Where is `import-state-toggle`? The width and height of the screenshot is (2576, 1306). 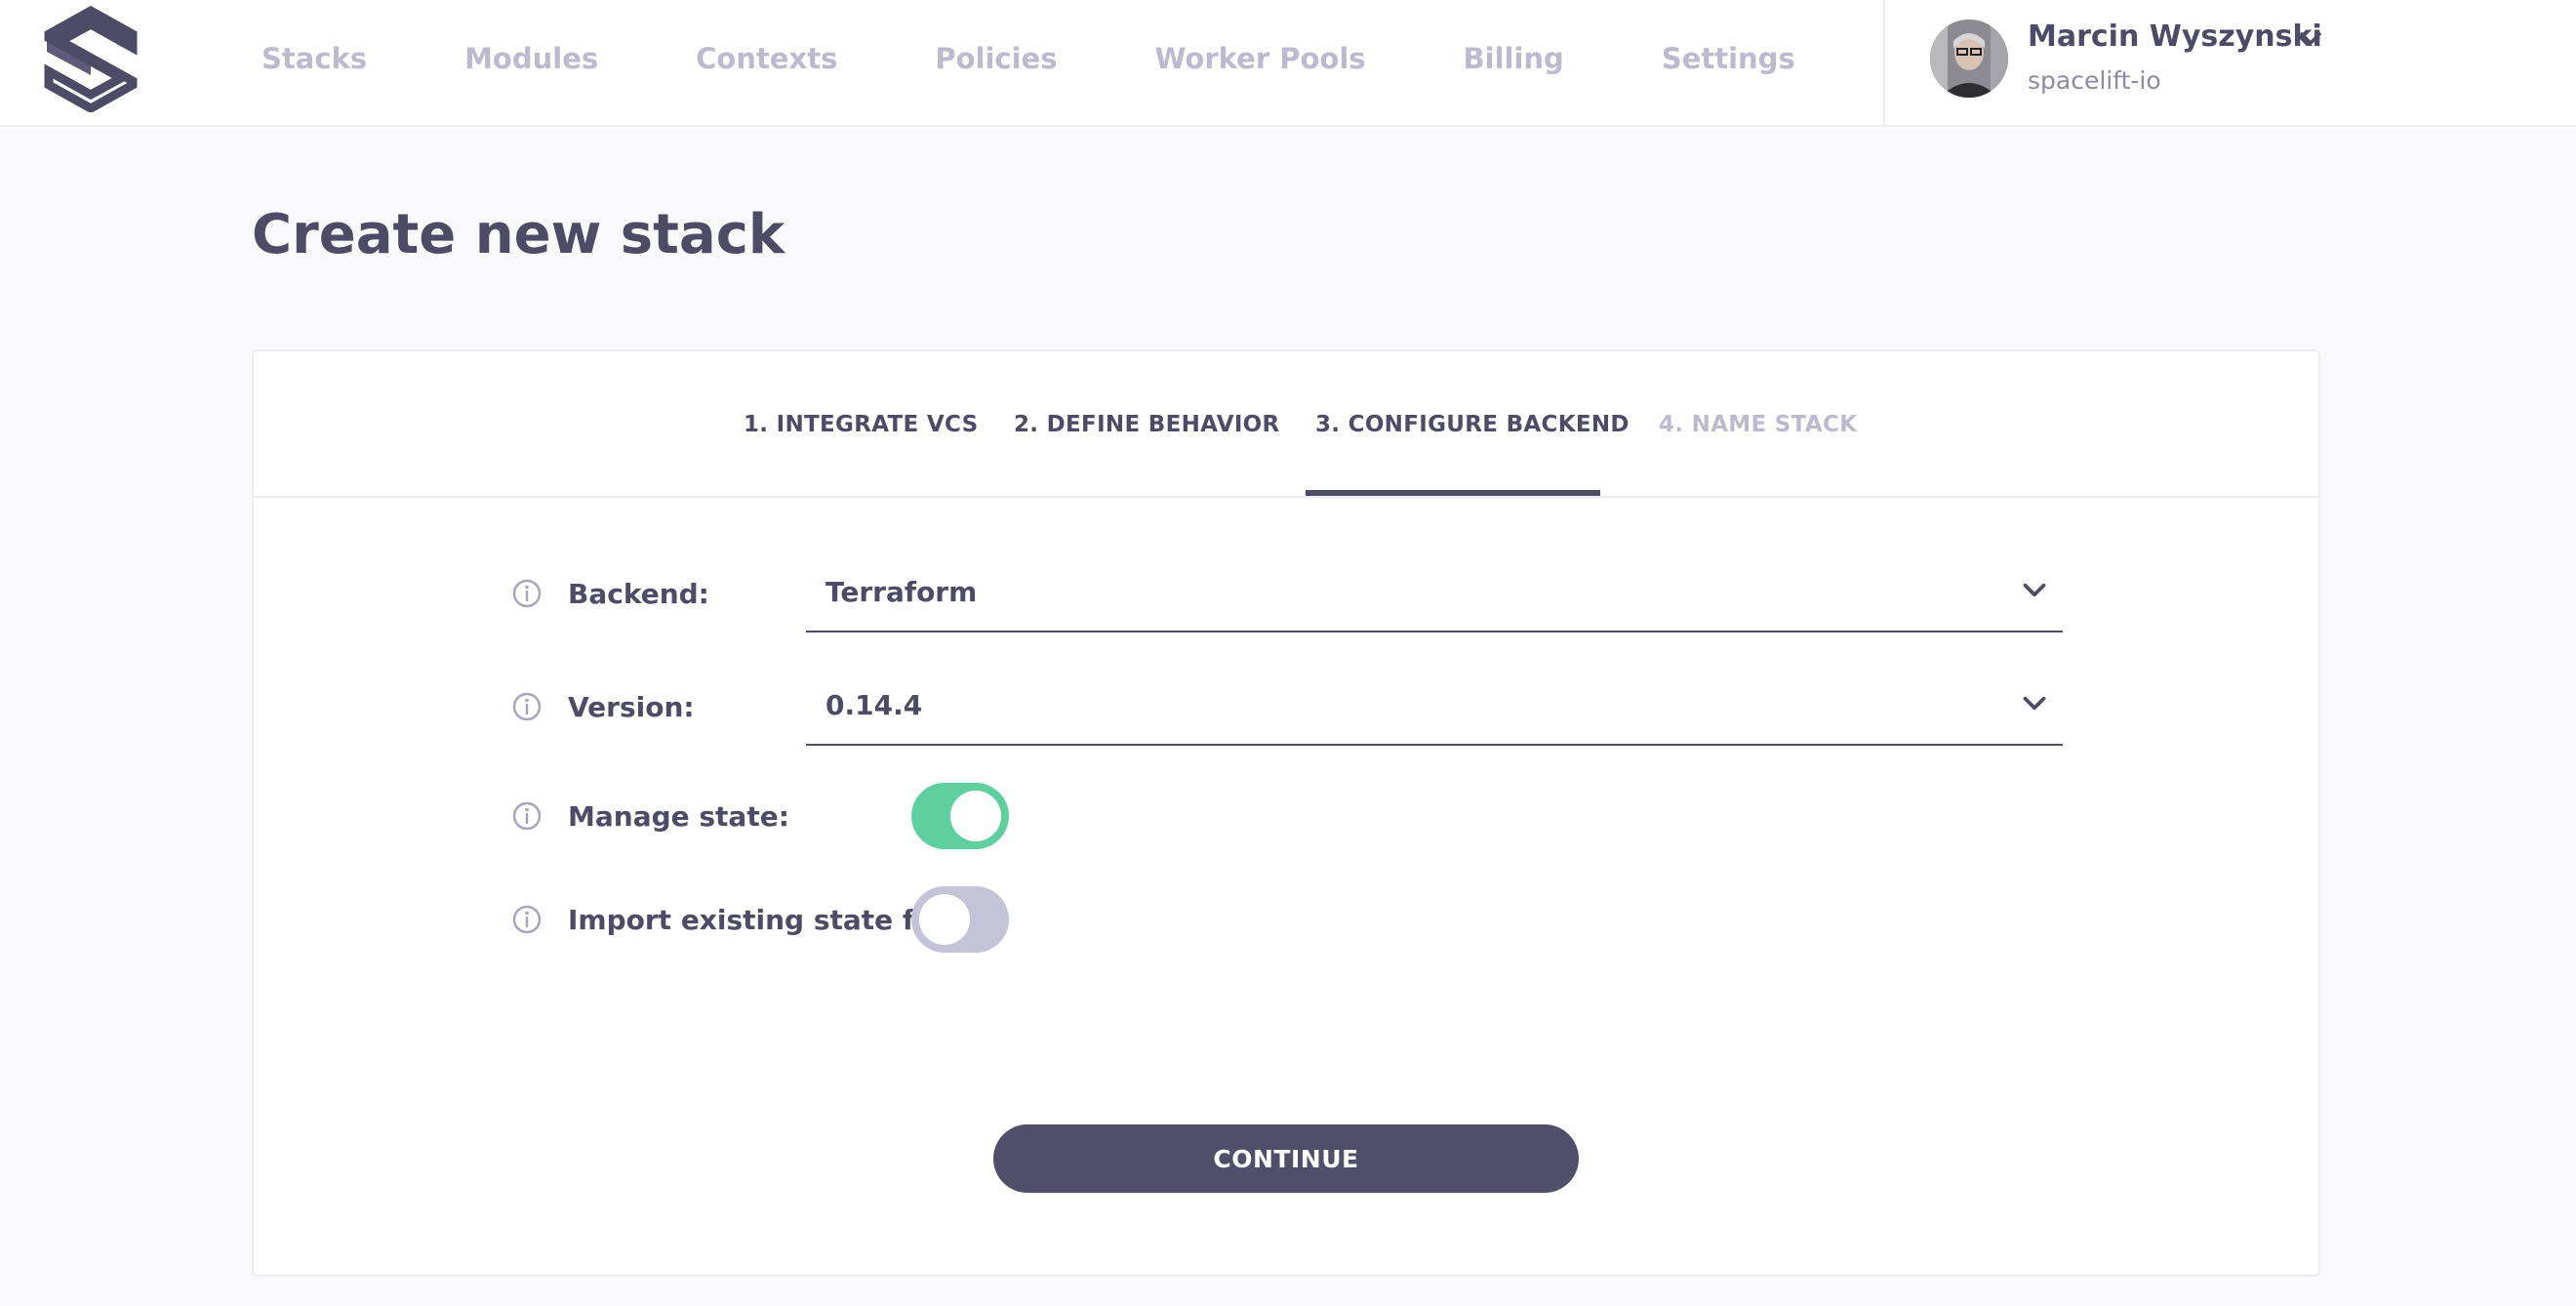 import-state-toggle is located at coordinates (960, 919).